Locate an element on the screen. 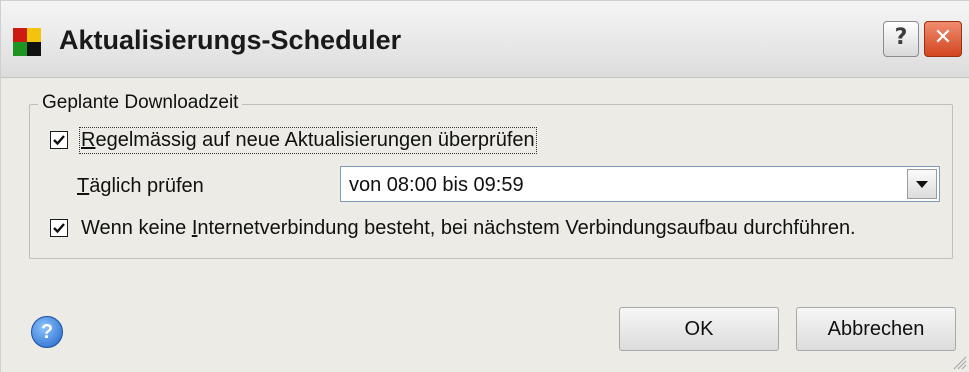 This screenshot has height=372, width=969. offline-check-checkbox is located at coordinates (59, 228).